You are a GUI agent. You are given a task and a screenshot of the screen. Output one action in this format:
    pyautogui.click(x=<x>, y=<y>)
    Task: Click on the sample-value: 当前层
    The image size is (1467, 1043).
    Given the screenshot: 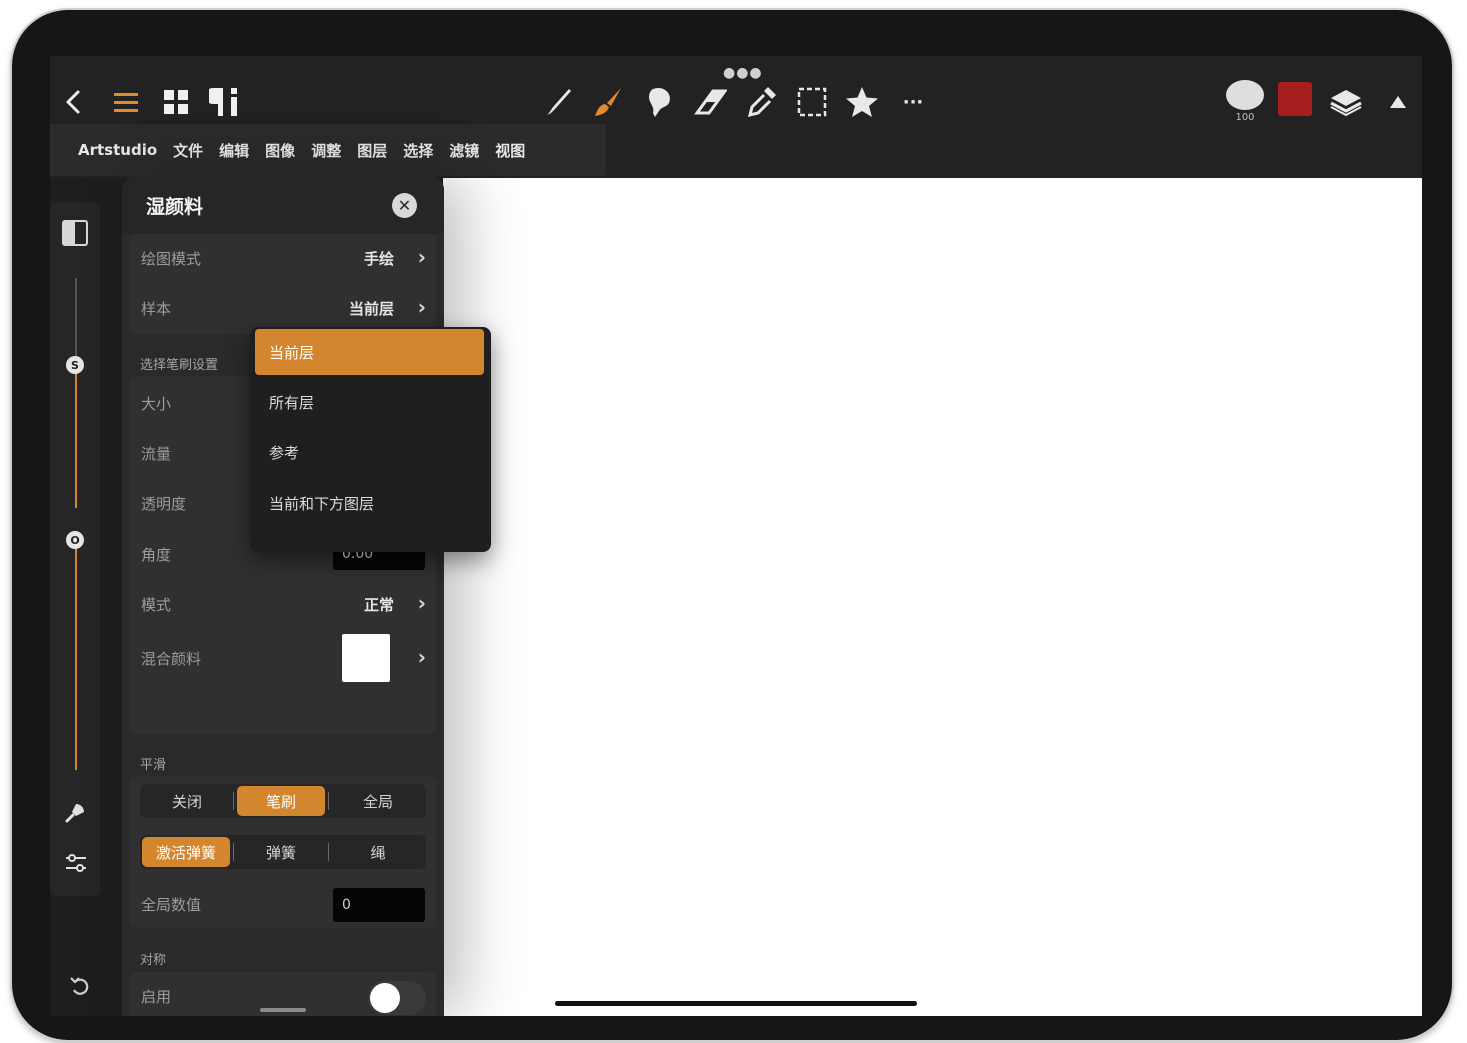 What is the action you would take?
    pyautogui.click(x=371, y=309)
    